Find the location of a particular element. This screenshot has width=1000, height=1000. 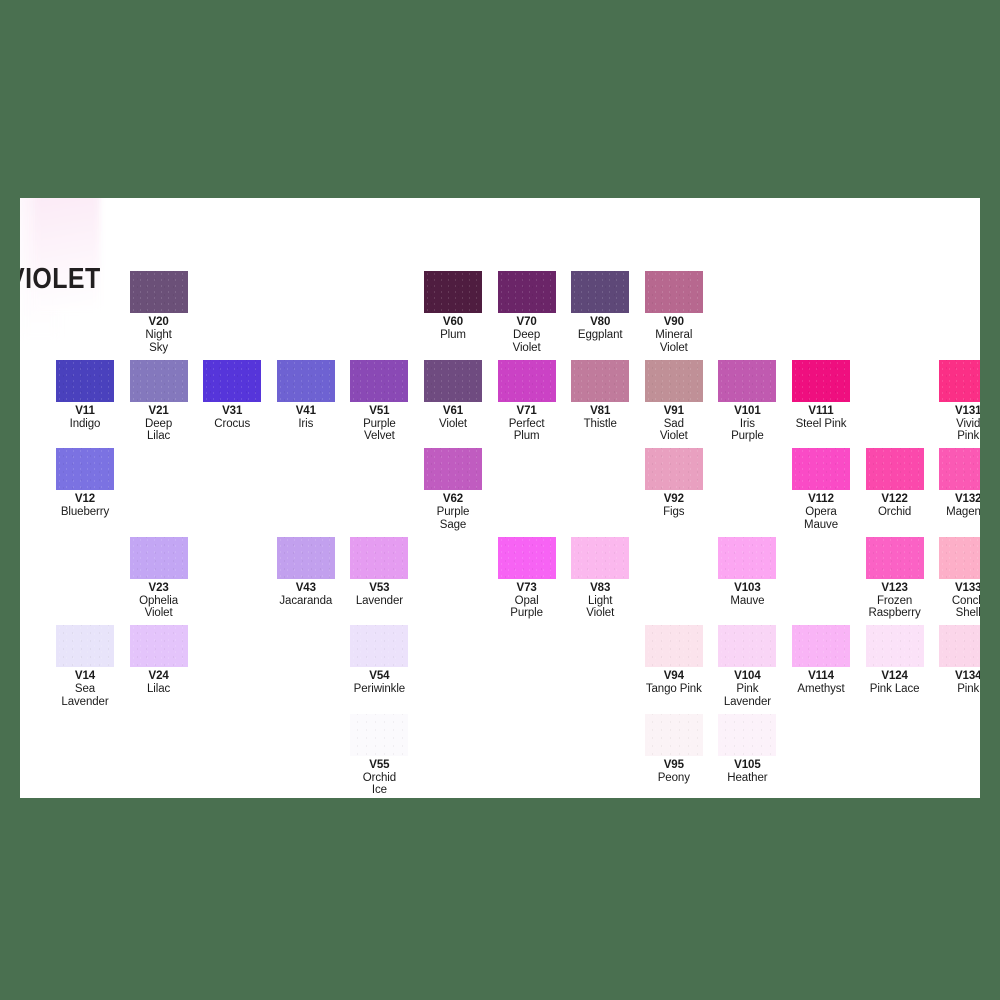

swatch-cell: V61 Violet is located at coordinates (453, 395).